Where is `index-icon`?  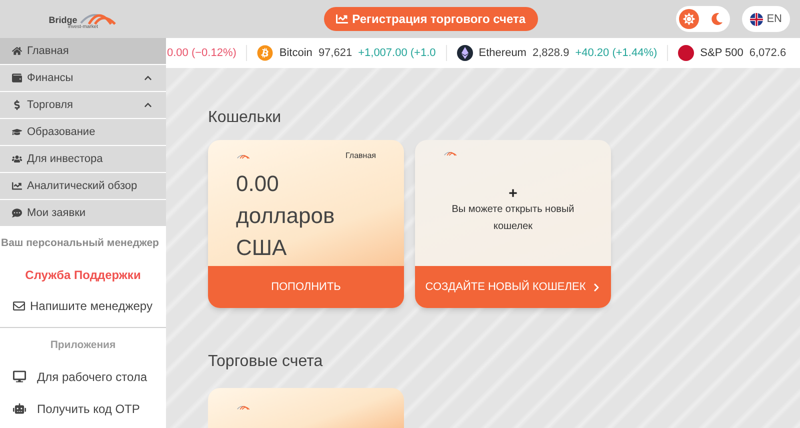 index-icon is located at coordinates (686, 53).